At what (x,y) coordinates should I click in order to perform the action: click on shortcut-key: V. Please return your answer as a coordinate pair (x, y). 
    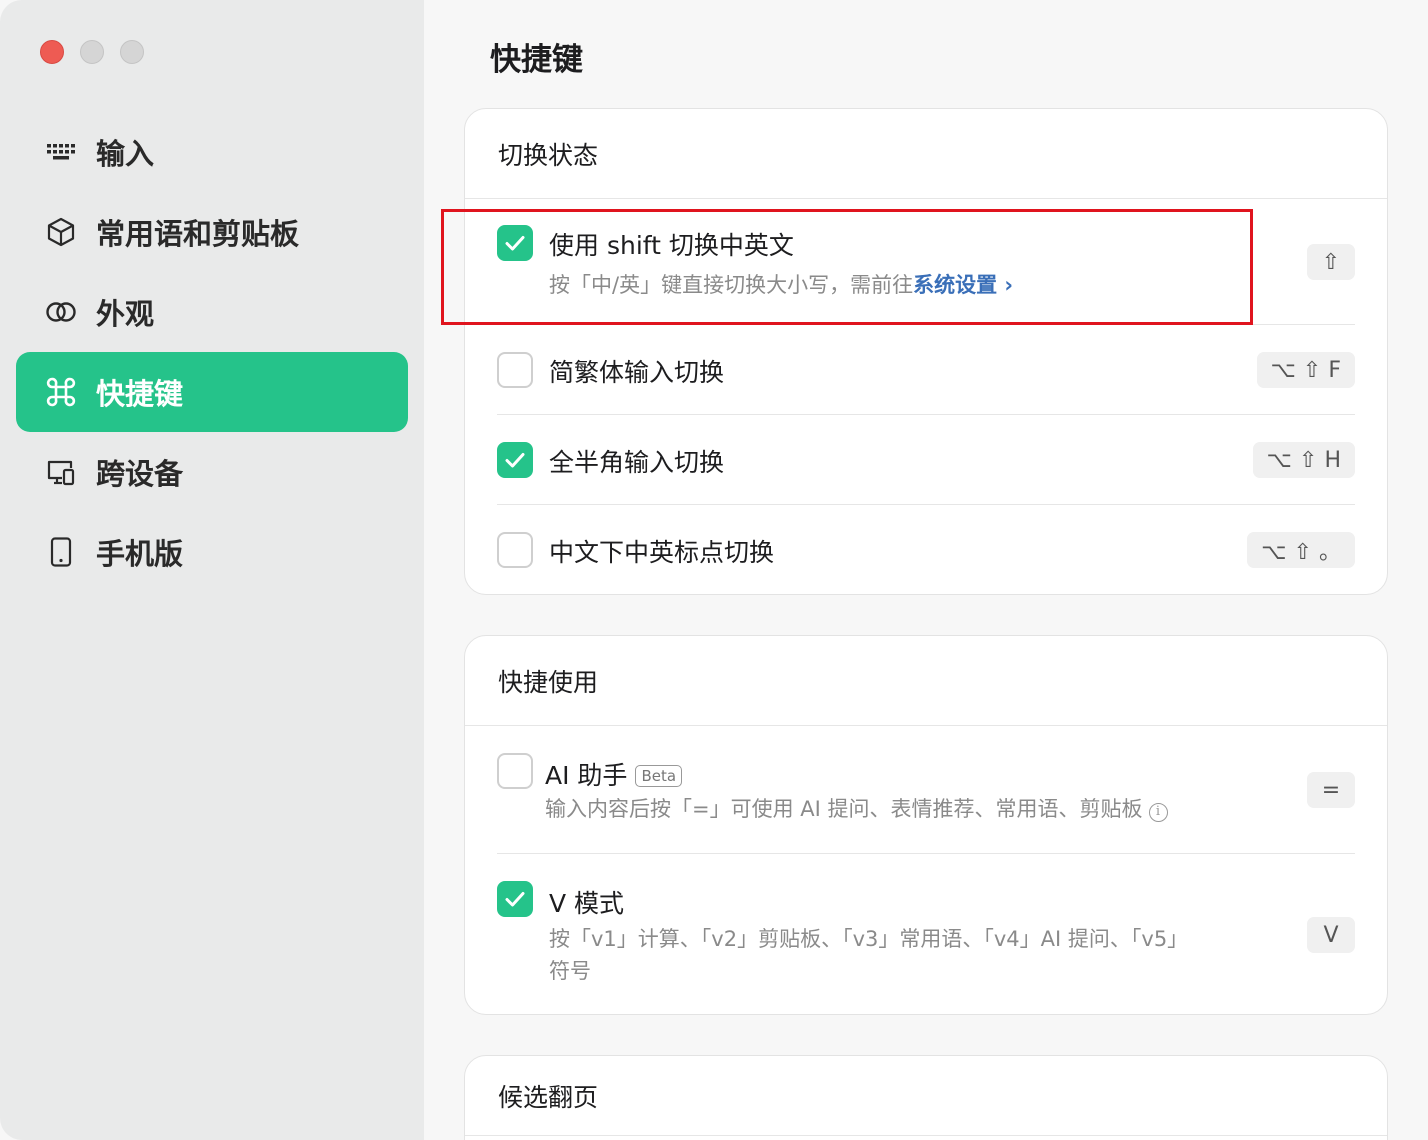
    Looking at the image, I should click on (1331, 935).